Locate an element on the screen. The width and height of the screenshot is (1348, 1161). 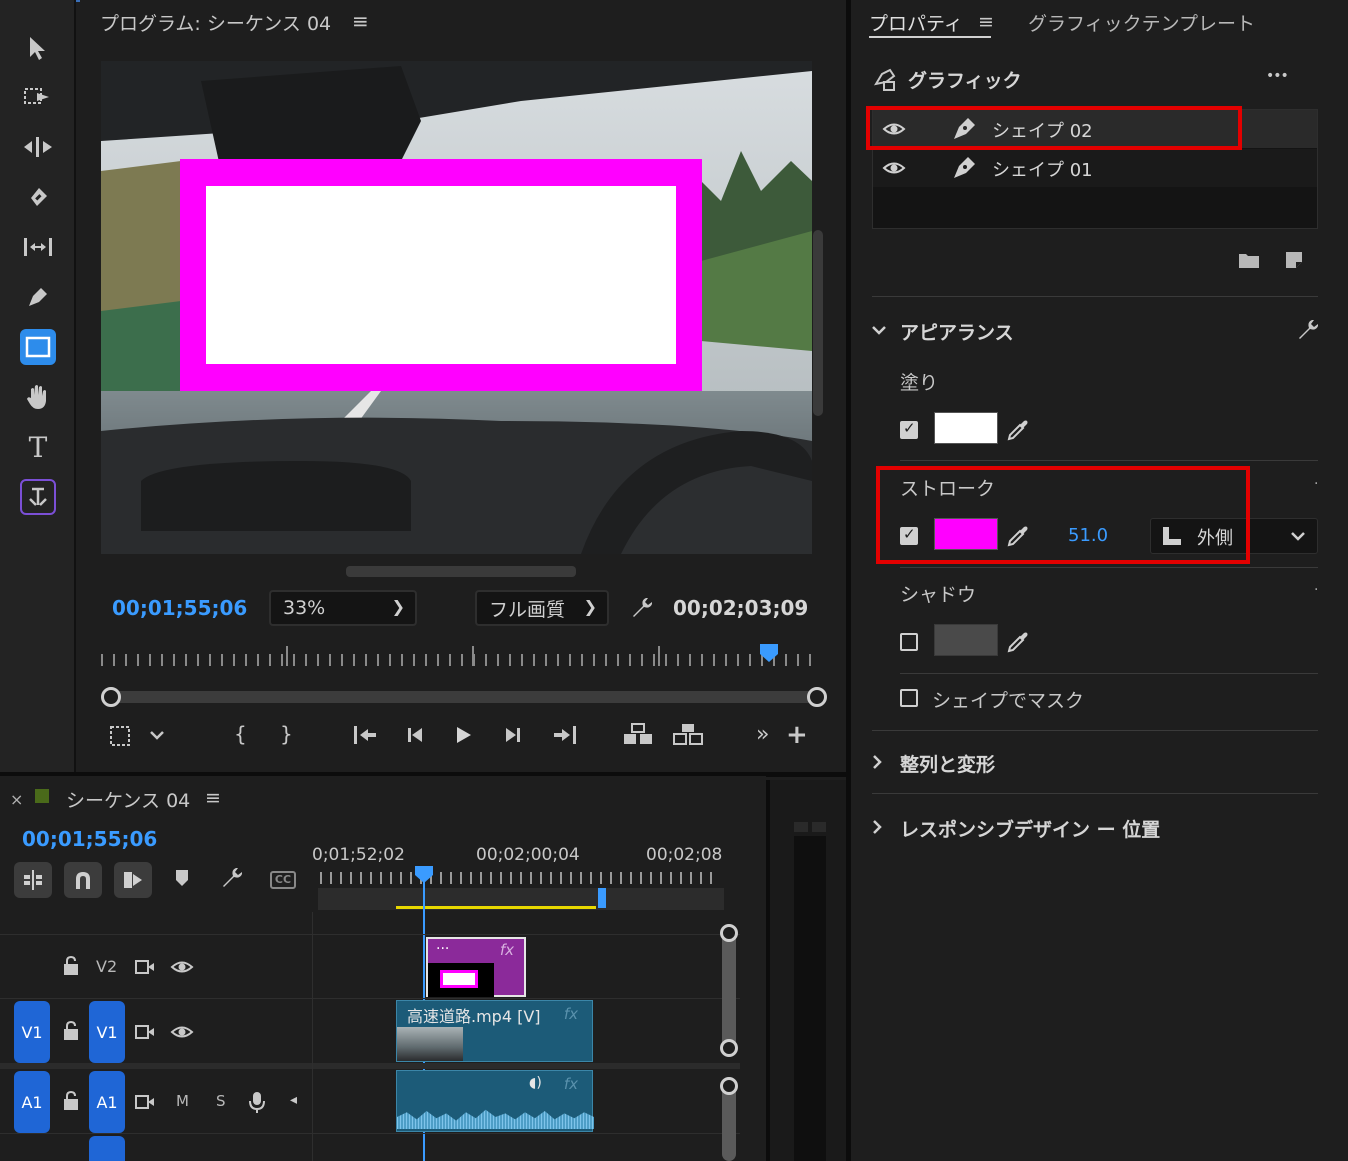
close-tab-icon: × is located at coordinates (16, 799).